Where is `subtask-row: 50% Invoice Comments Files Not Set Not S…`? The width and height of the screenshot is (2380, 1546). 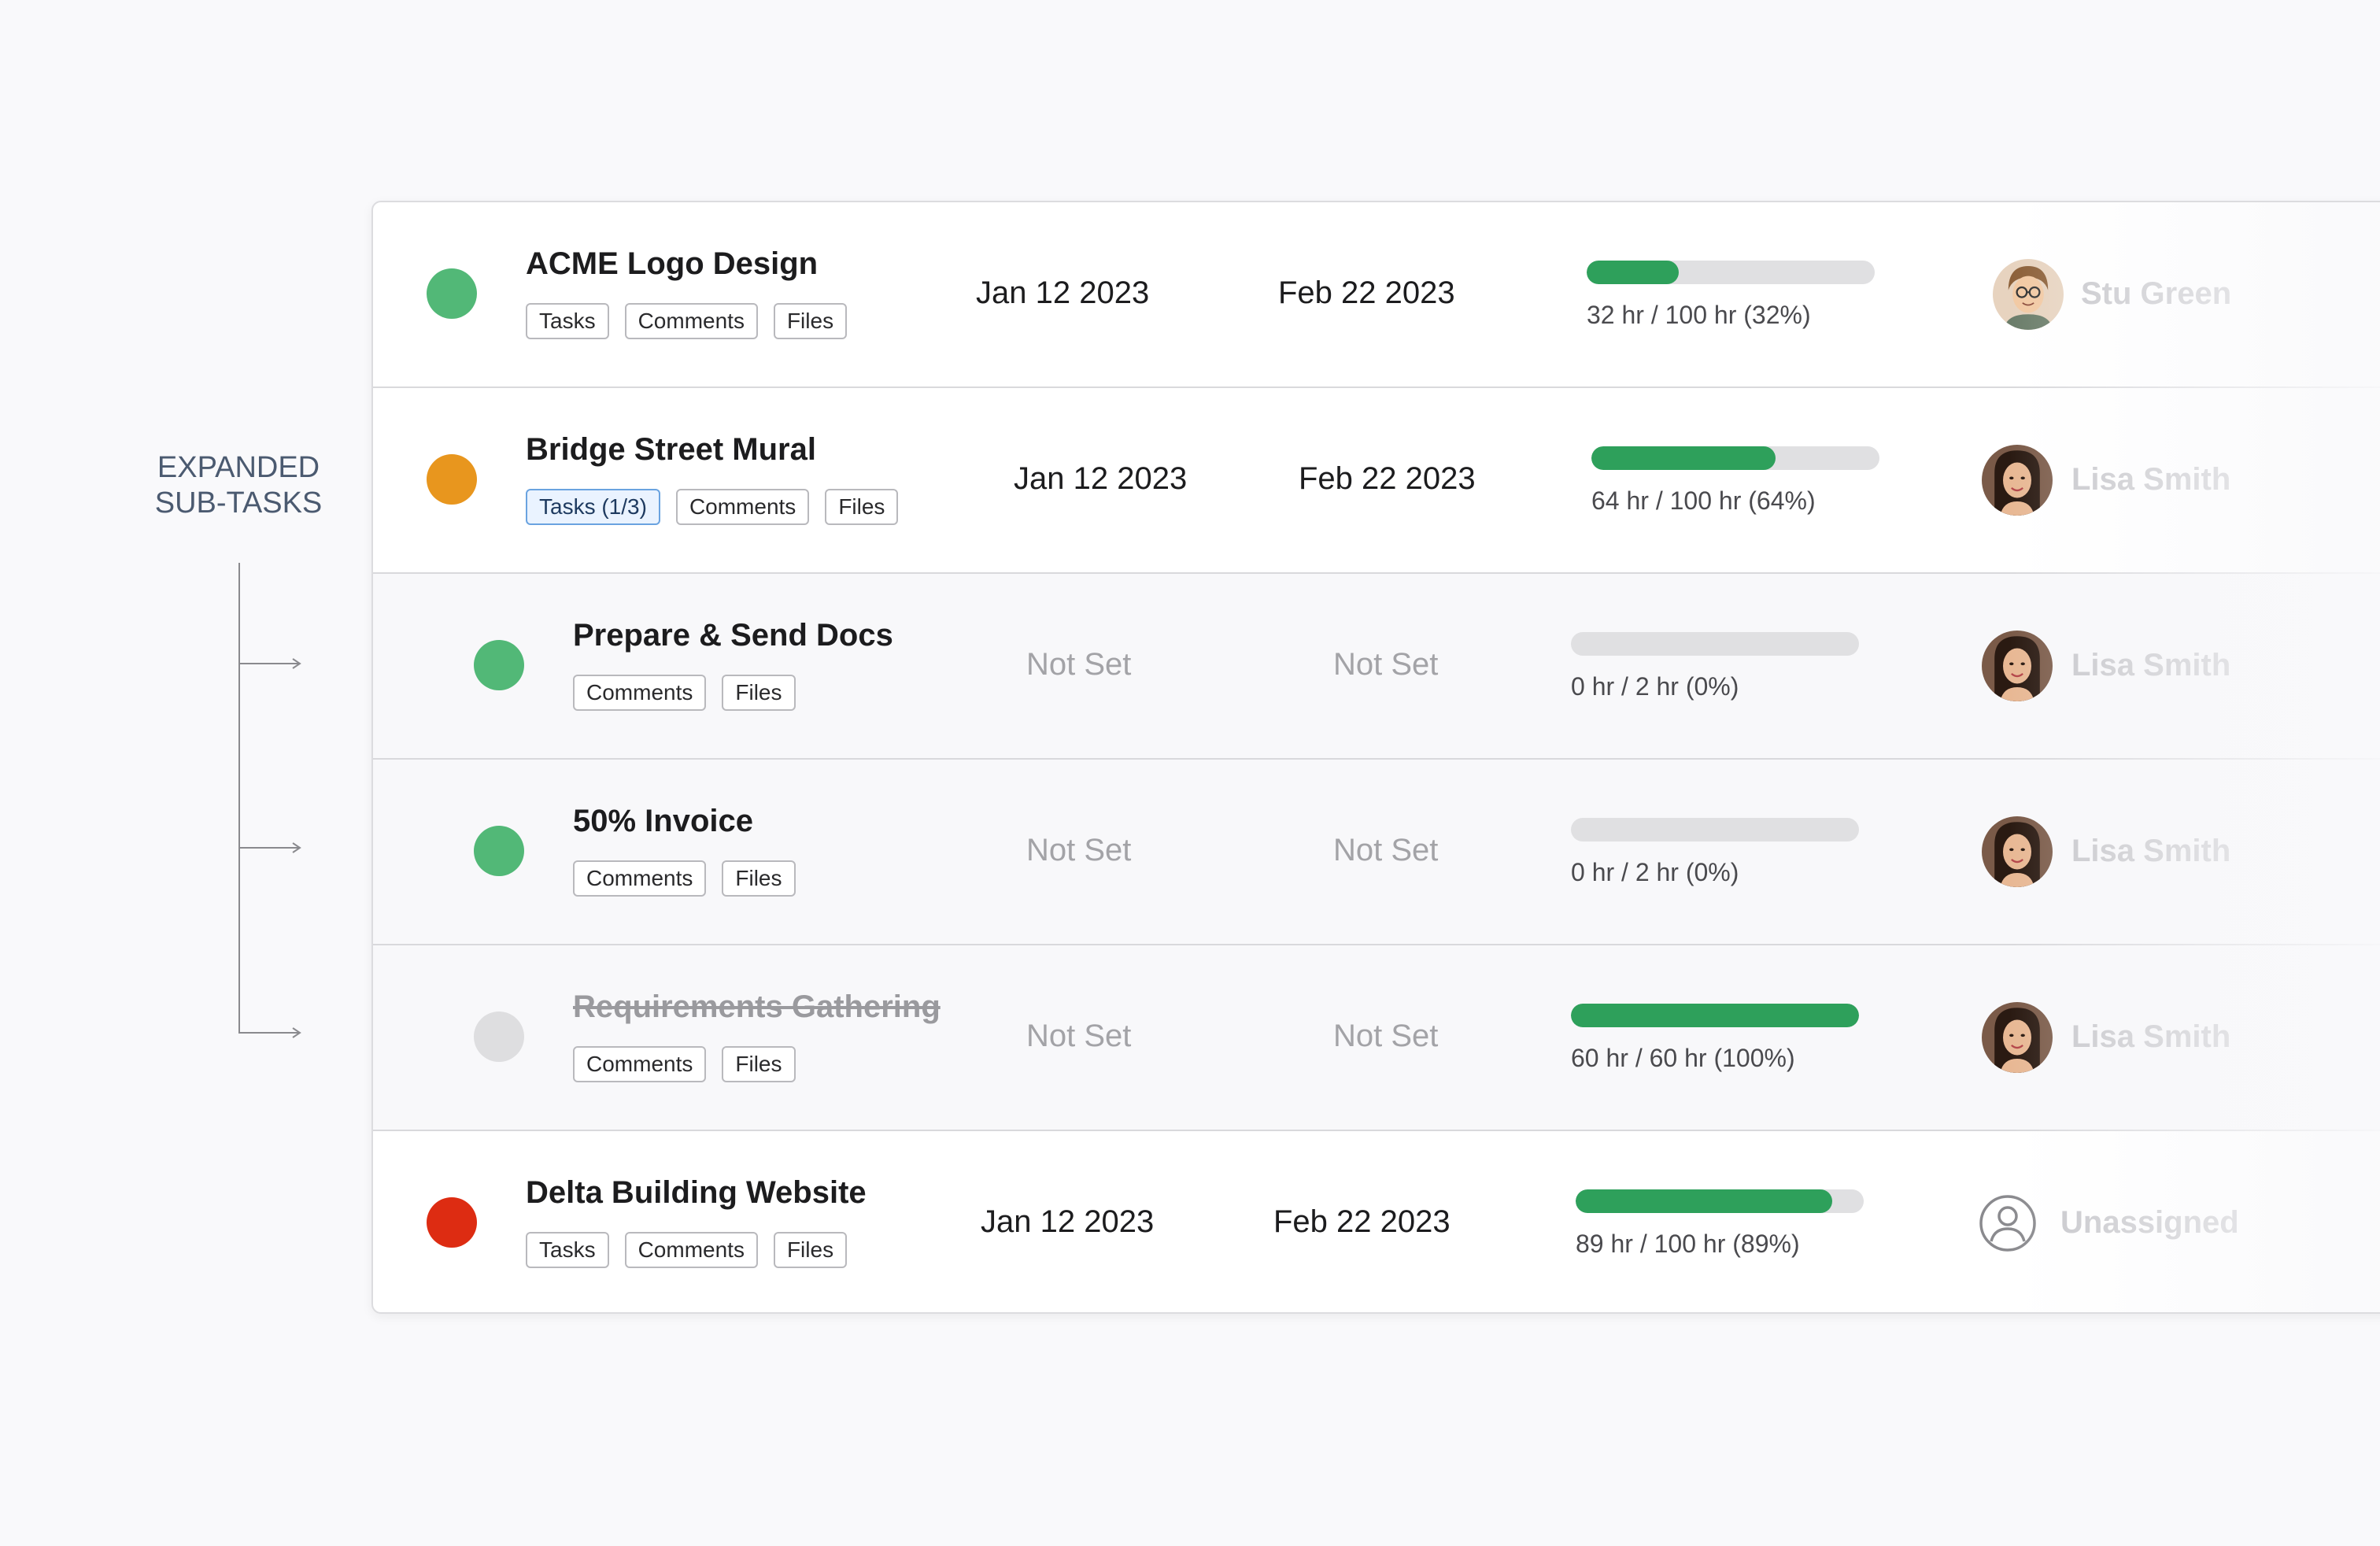
subtask-row: 50% Invoice Comments Files Not Set Not S… is located at coordinates (1376, 852).